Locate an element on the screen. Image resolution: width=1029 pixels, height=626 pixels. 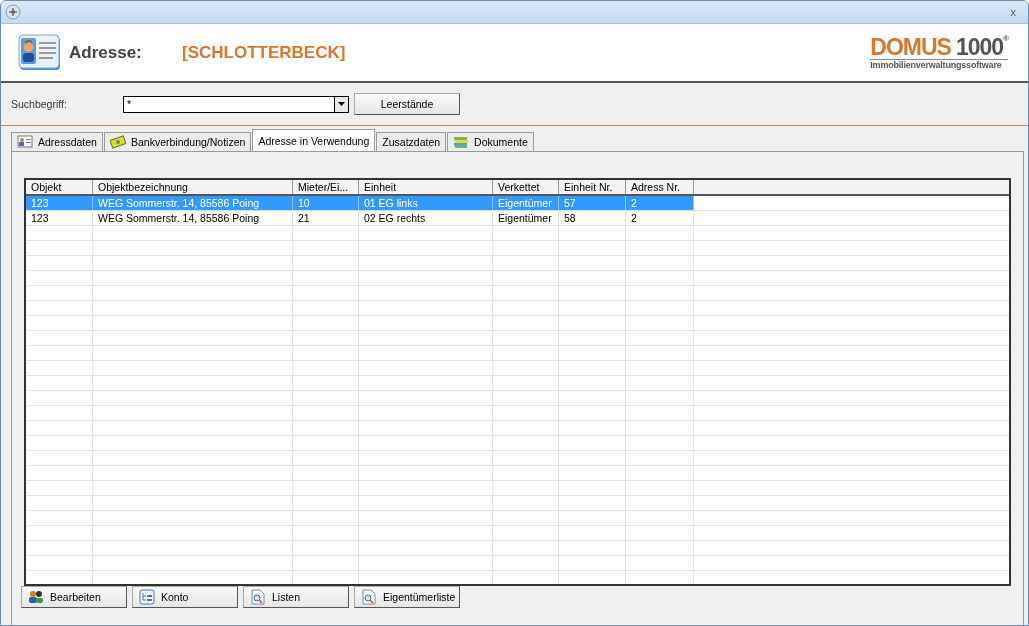
table-cell: 10 is located at coordinates (326, 203).